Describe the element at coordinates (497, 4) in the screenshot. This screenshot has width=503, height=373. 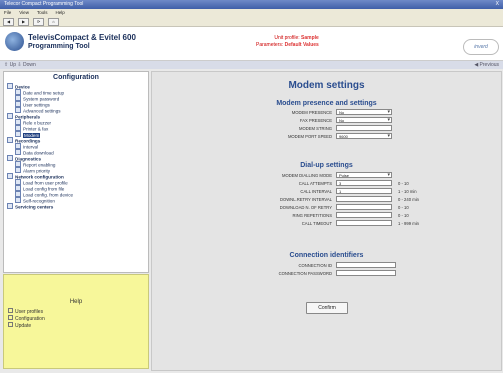
I see `close-icon: X` at that location.